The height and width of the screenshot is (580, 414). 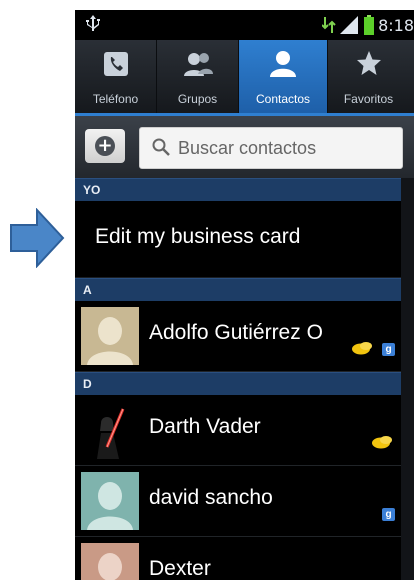 What do you see at coordinates (407, 379) in the screenshot?
I see `scrollbar-track` at bounding box center [407, 379].